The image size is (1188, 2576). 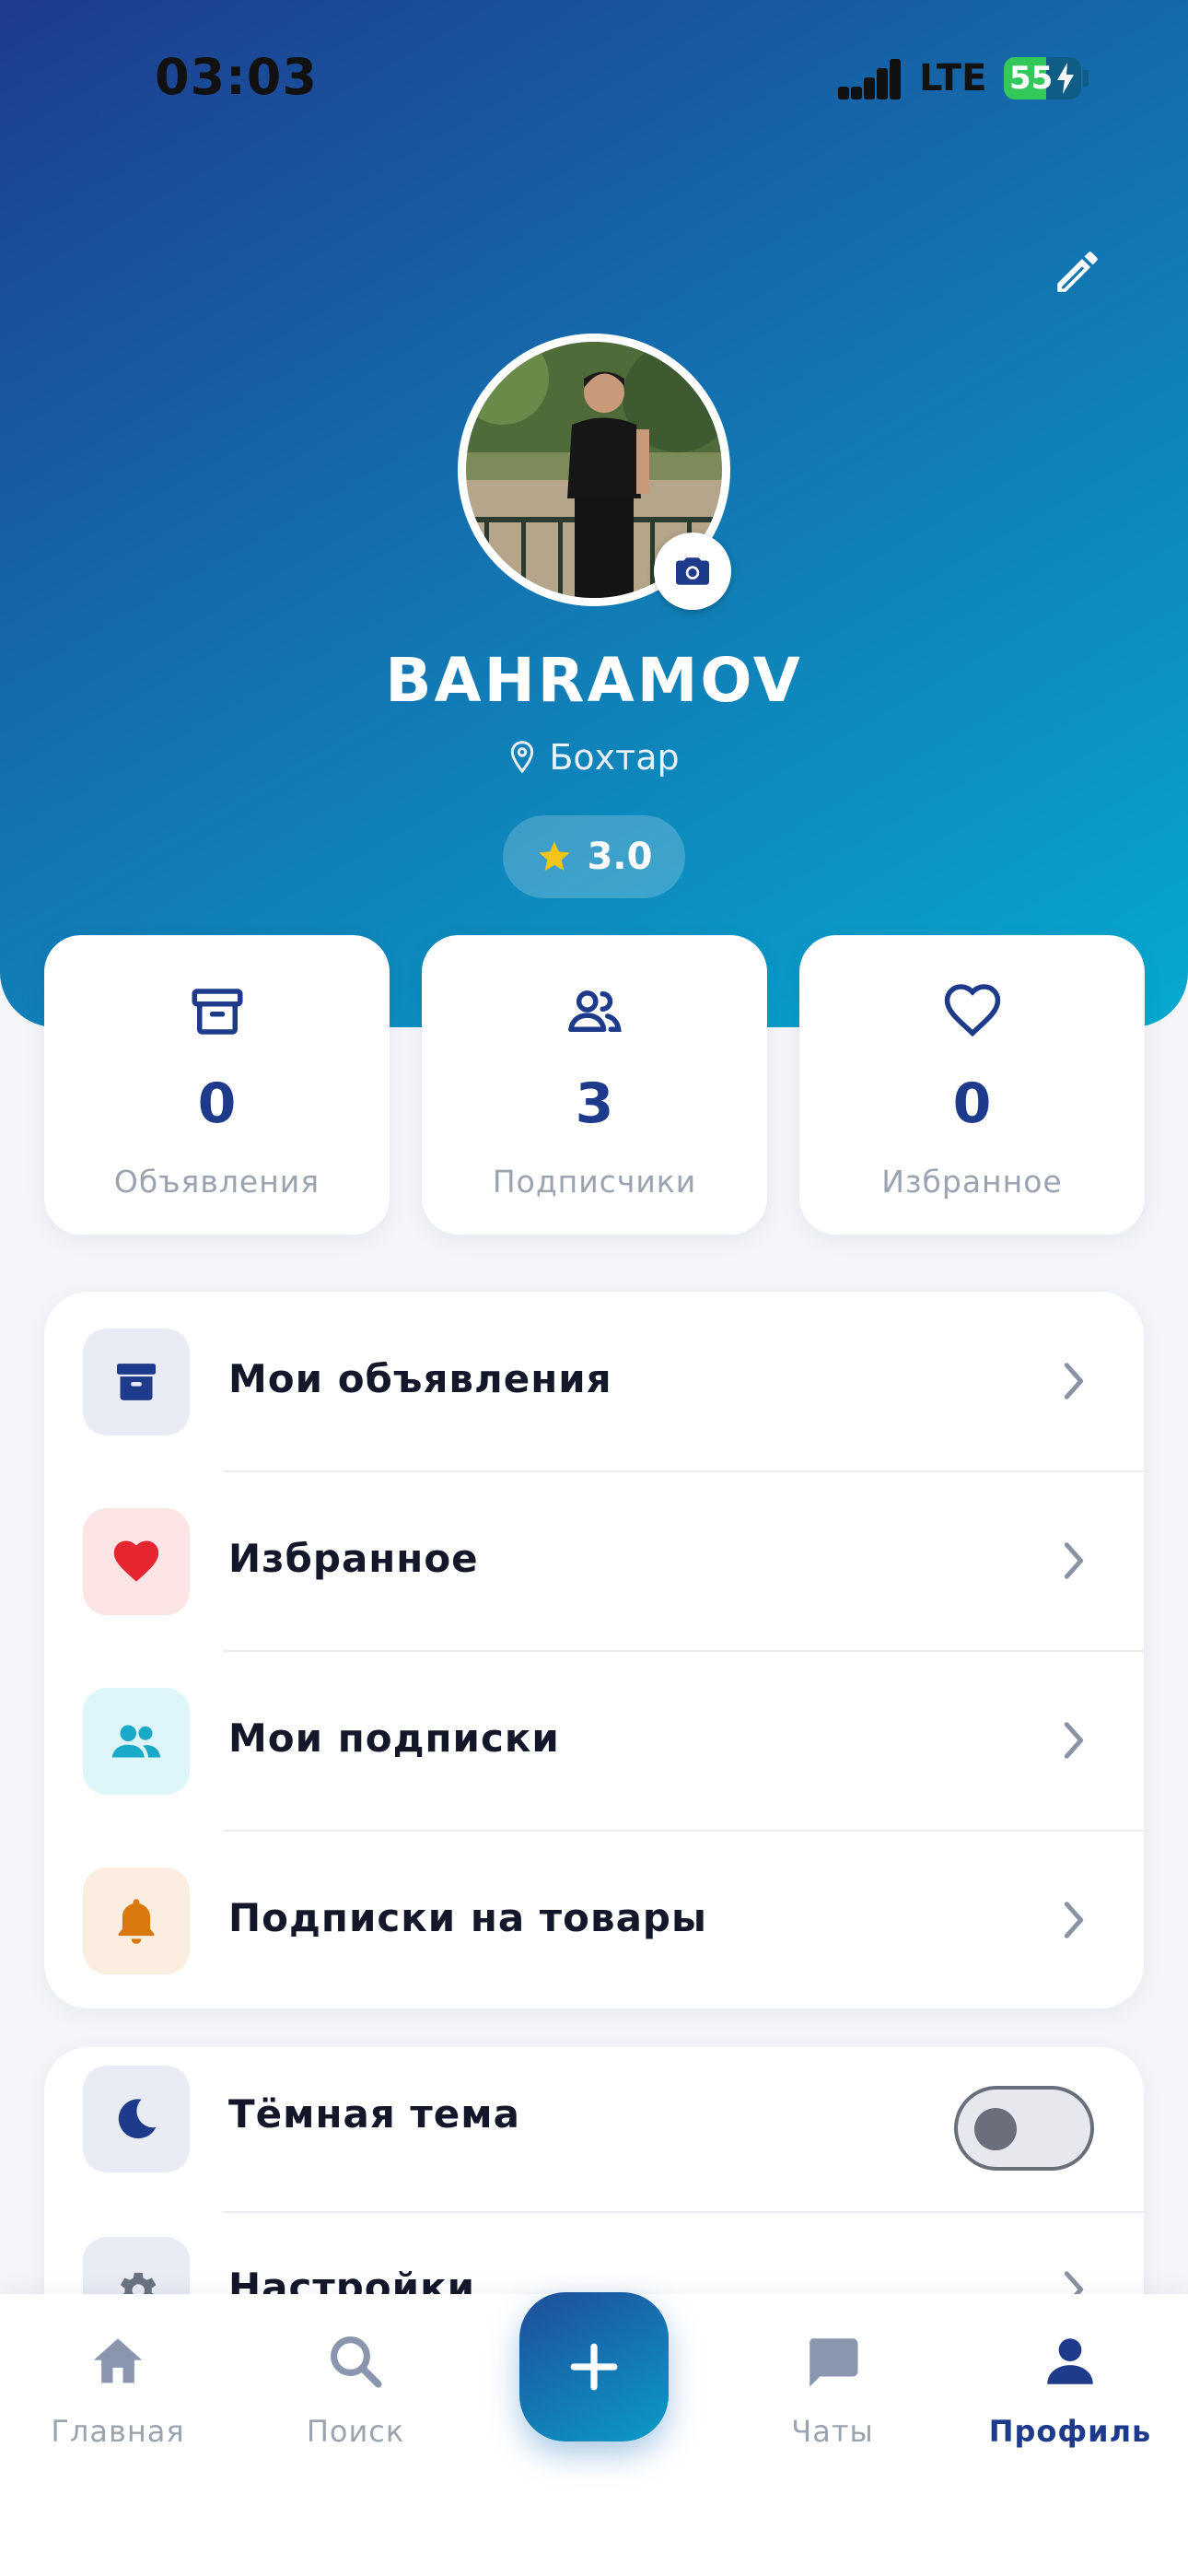 I want to click on search-icon, so click(x=356, y=2362).